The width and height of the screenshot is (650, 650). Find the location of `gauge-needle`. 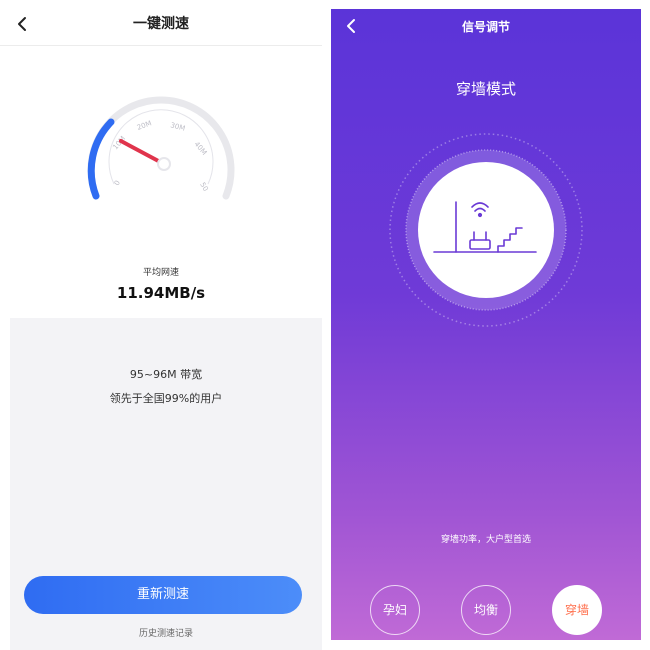

gauge-needle is located at coordinates (142, 152).